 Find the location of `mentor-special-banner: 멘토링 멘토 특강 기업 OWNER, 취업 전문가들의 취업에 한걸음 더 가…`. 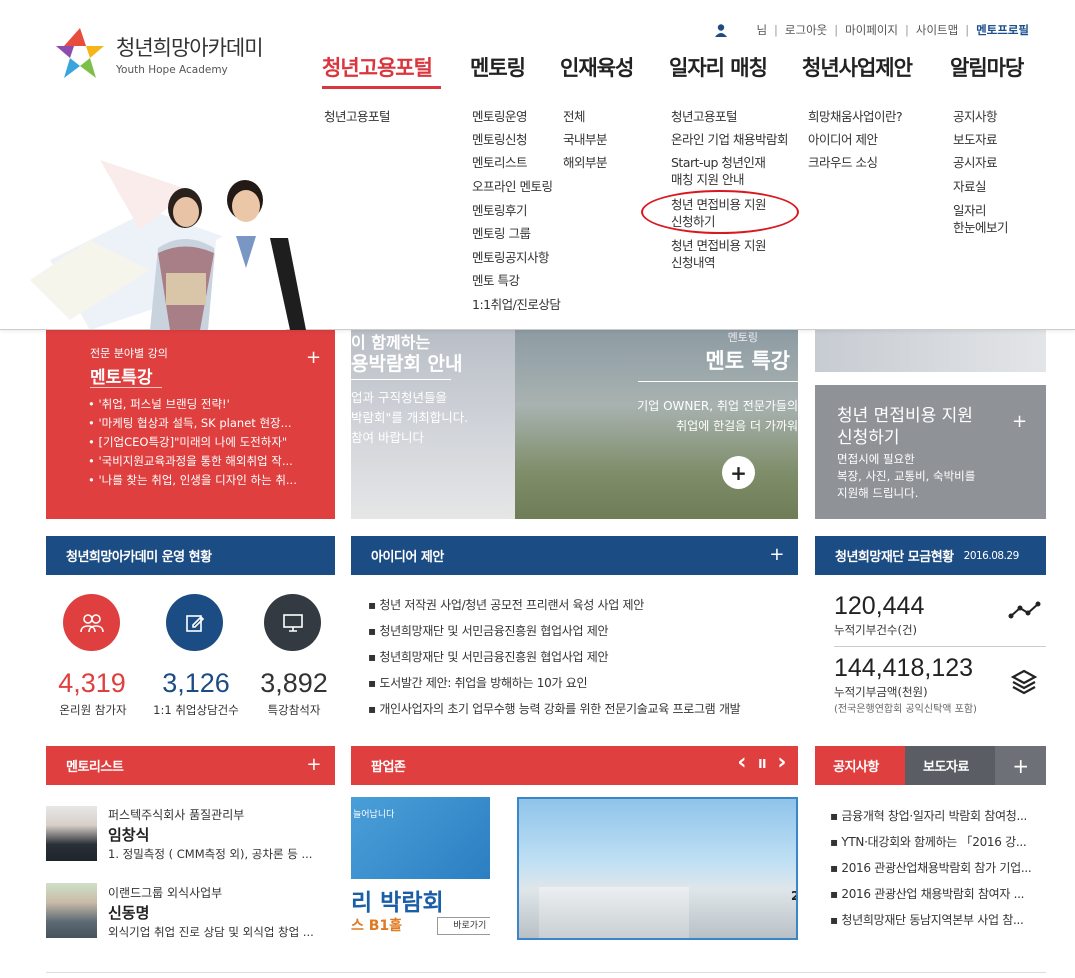

mentor-special-banner: 멘토링 멘토 특강 기업 OWNER, 취업 전문가들의 취업에 한걸음 더 가… is located at coordinates (656, 424).